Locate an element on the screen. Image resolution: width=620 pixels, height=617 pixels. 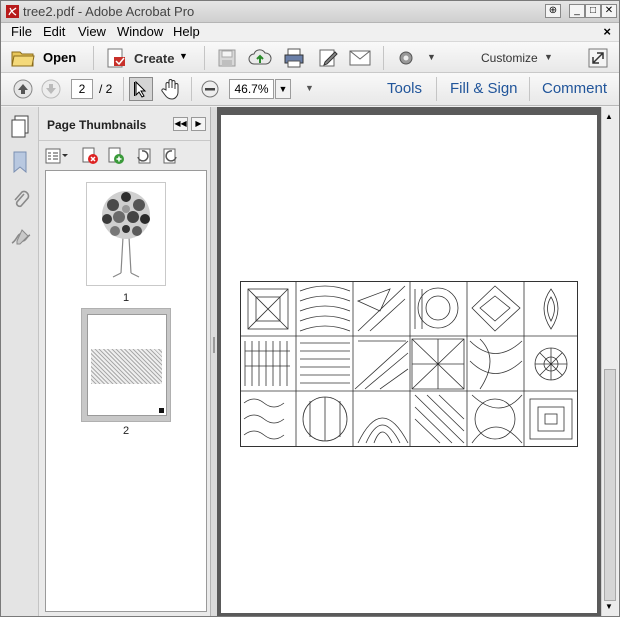
menu-file: File is located at coordinates (21, 31).